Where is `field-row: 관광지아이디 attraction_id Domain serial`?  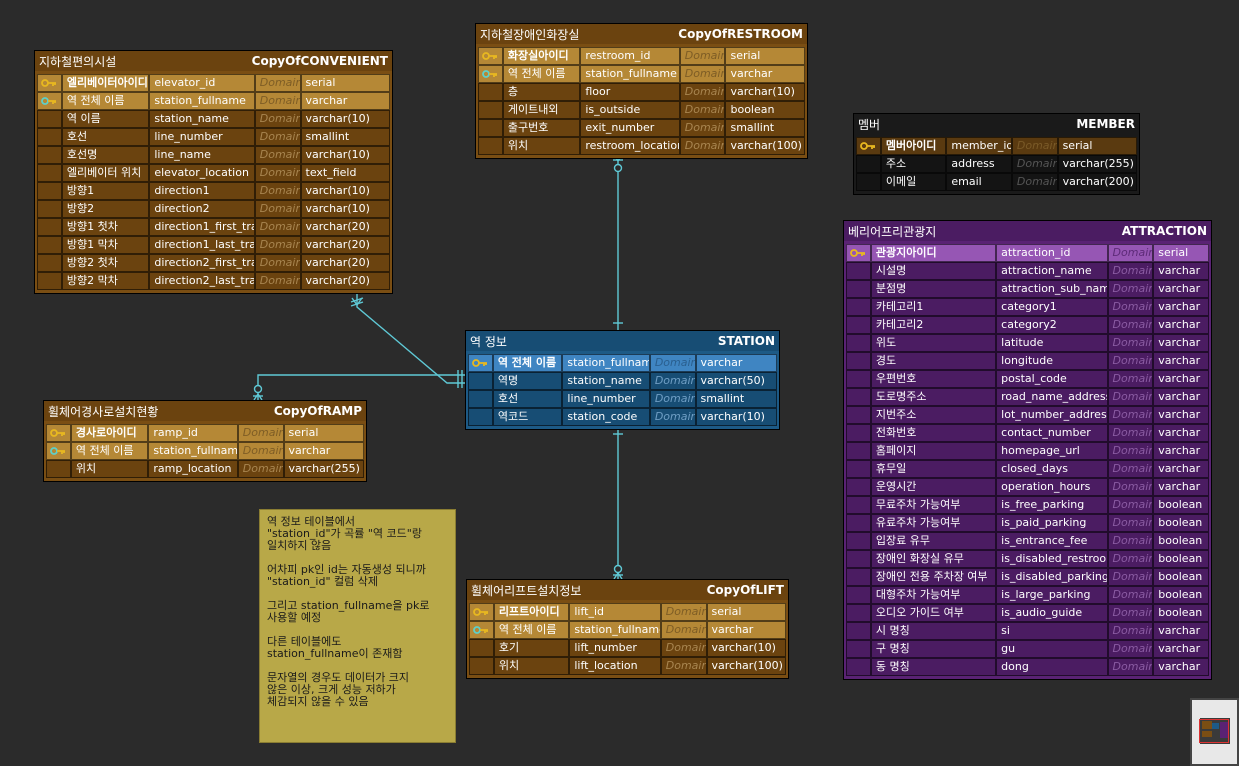
field-row: 관광지아이디 attraction_id Domain serial is located at coordinates (1027, 253).